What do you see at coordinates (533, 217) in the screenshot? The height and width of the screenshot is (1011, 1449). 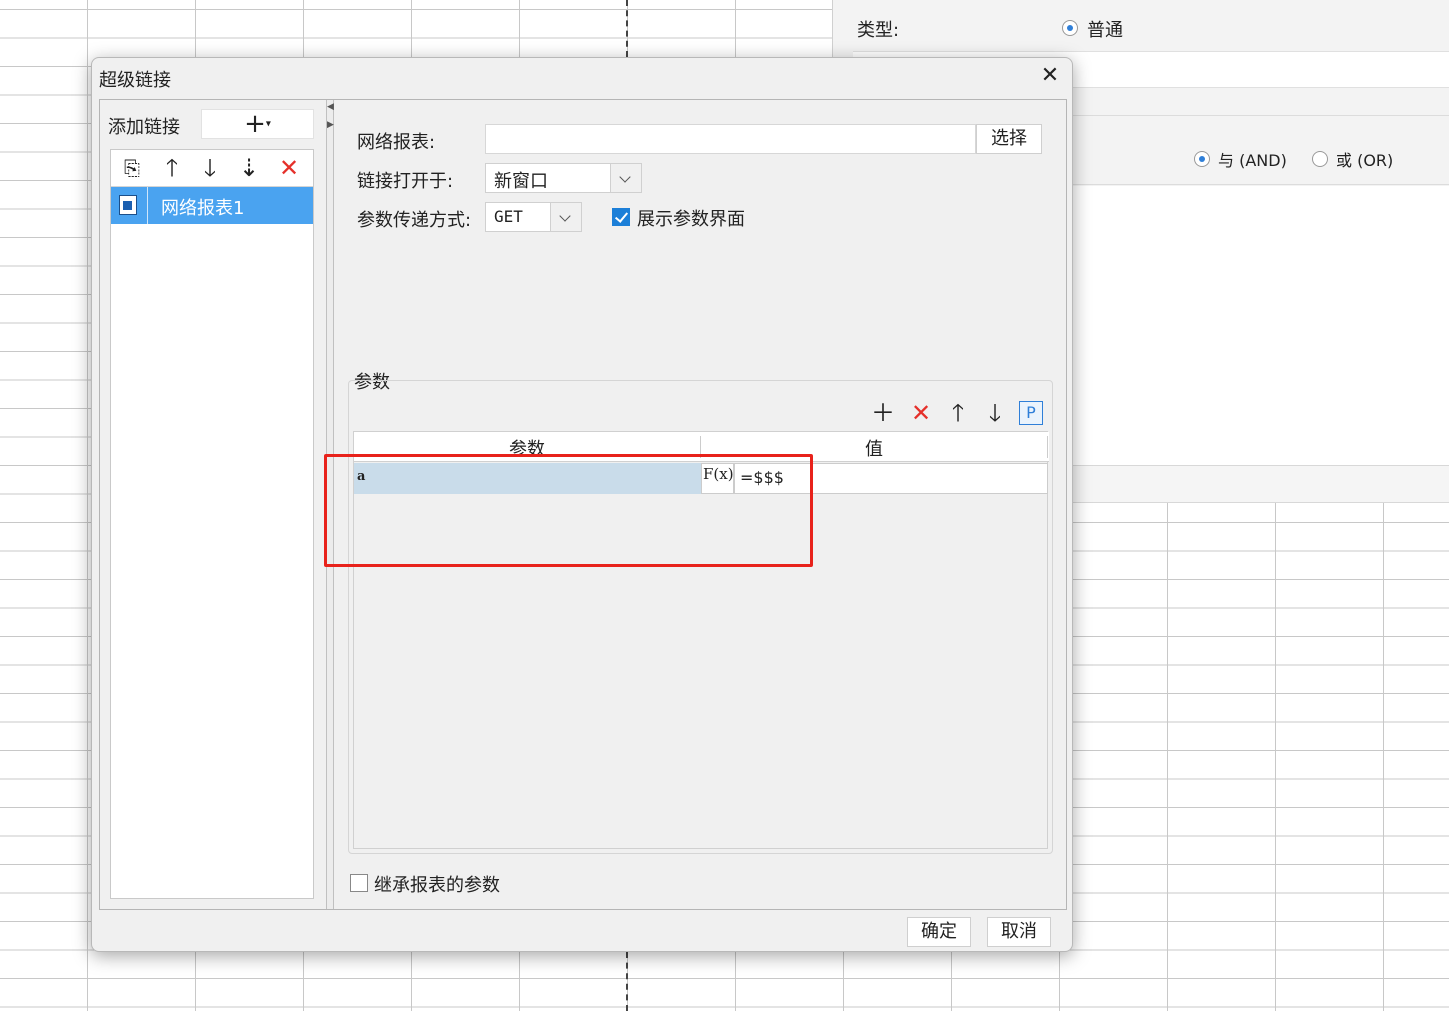 I see `param-method-select: GET` at bounding box center [533, 217].